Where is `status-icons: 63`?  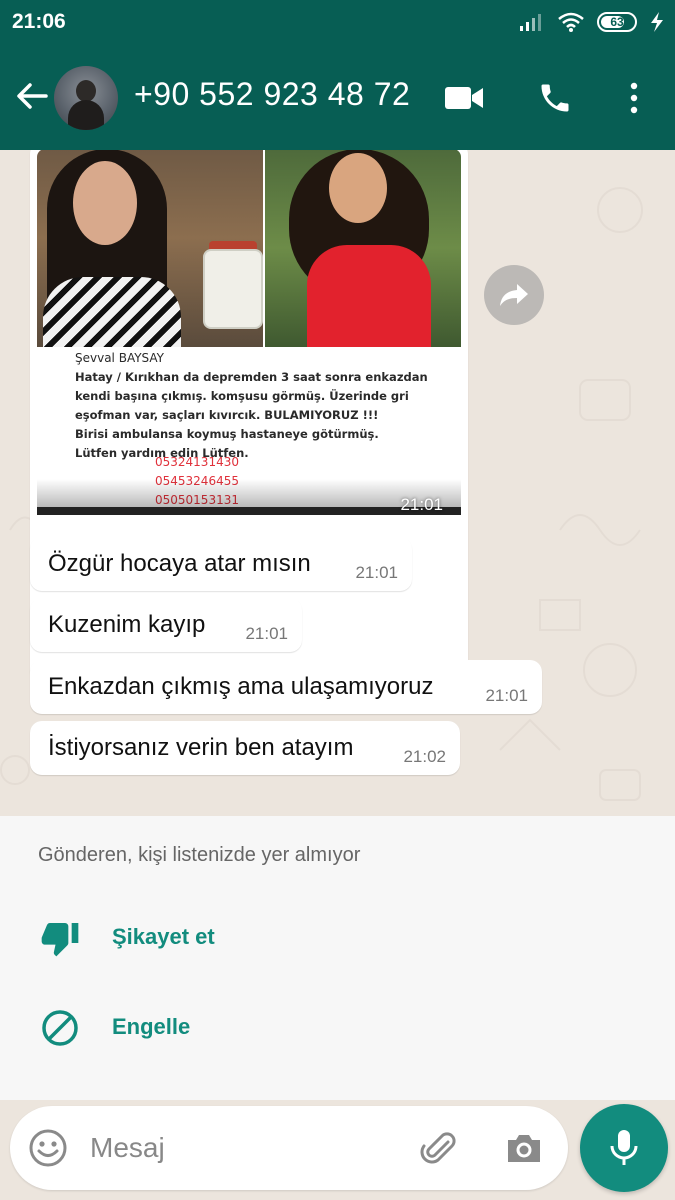 status-icons: 63 is located at coordinates (592, 22).